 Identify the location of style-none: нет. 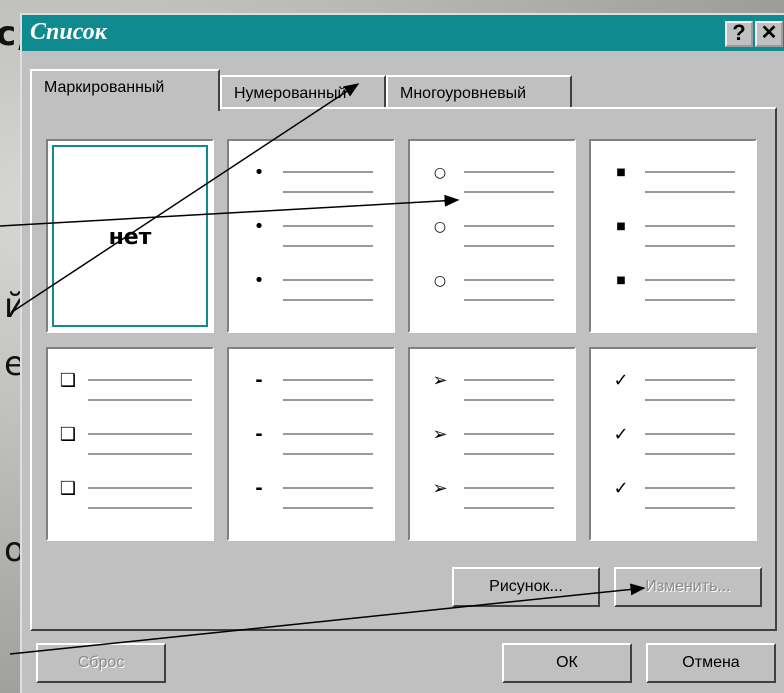
(130, 236).